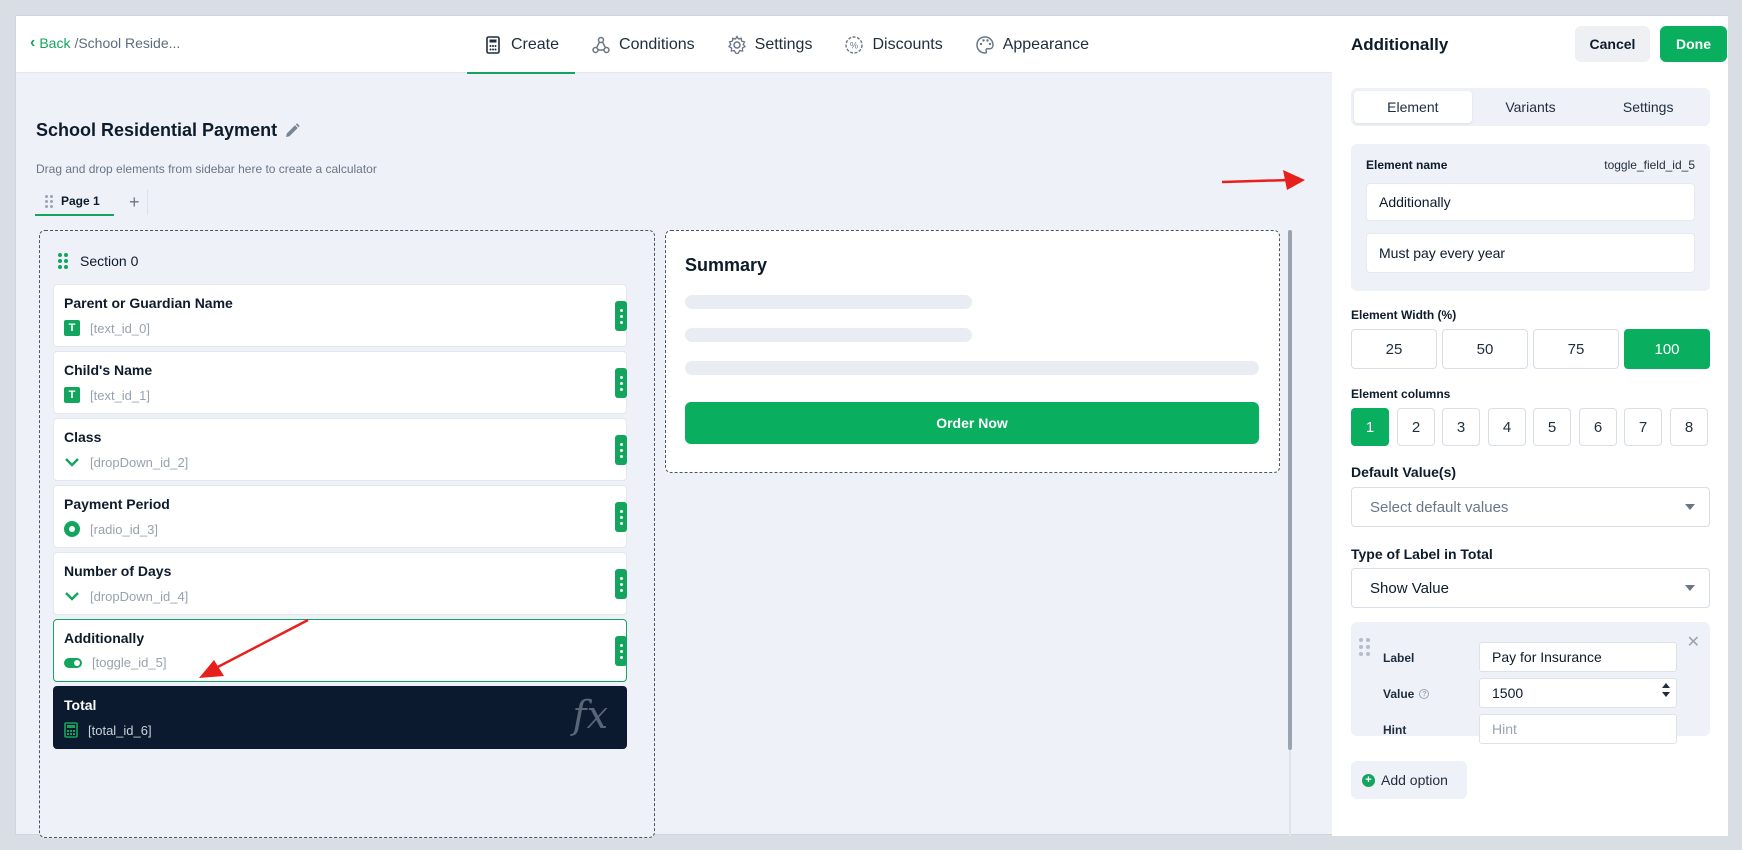  I want to click on tab-conditions: Conditions, so click(643, 44).